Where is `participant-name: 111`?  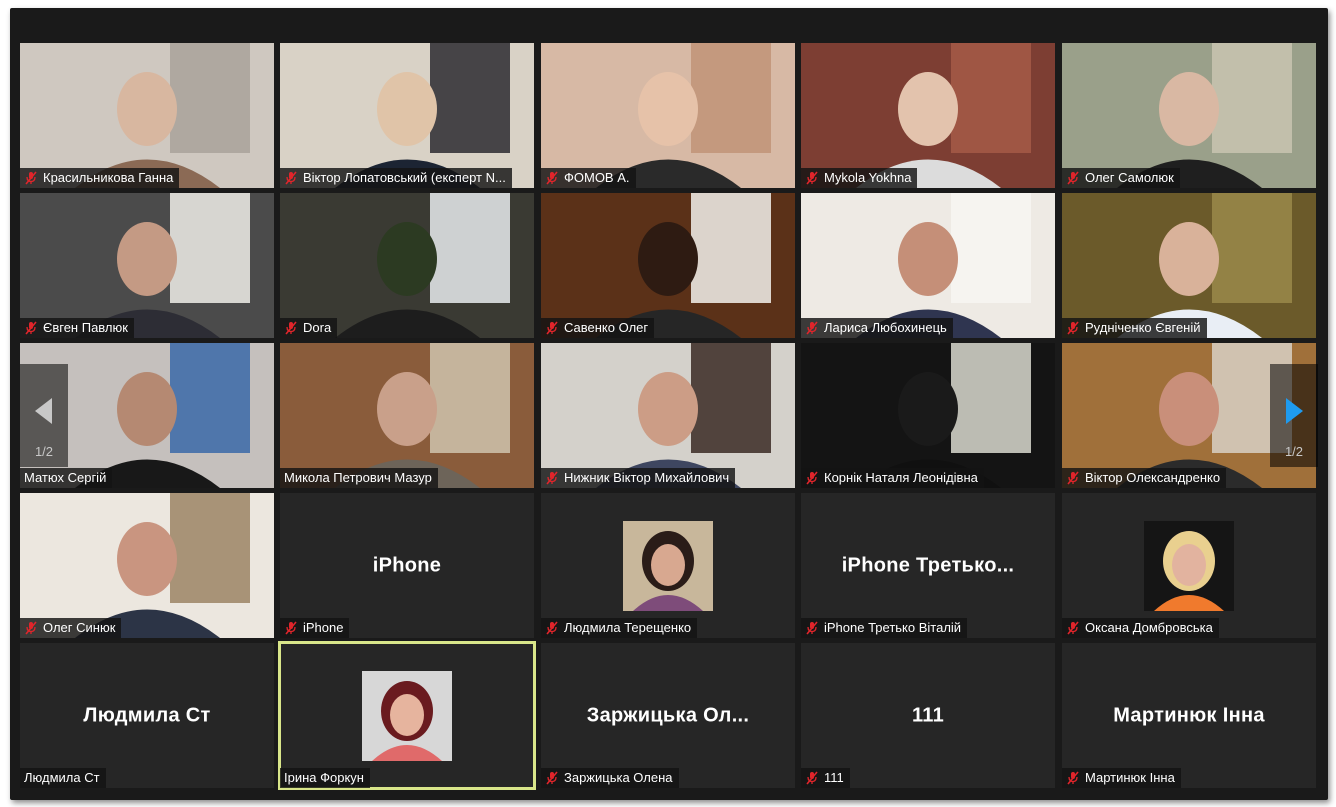
participant-name: 111 is located at coordinates (834, 777).